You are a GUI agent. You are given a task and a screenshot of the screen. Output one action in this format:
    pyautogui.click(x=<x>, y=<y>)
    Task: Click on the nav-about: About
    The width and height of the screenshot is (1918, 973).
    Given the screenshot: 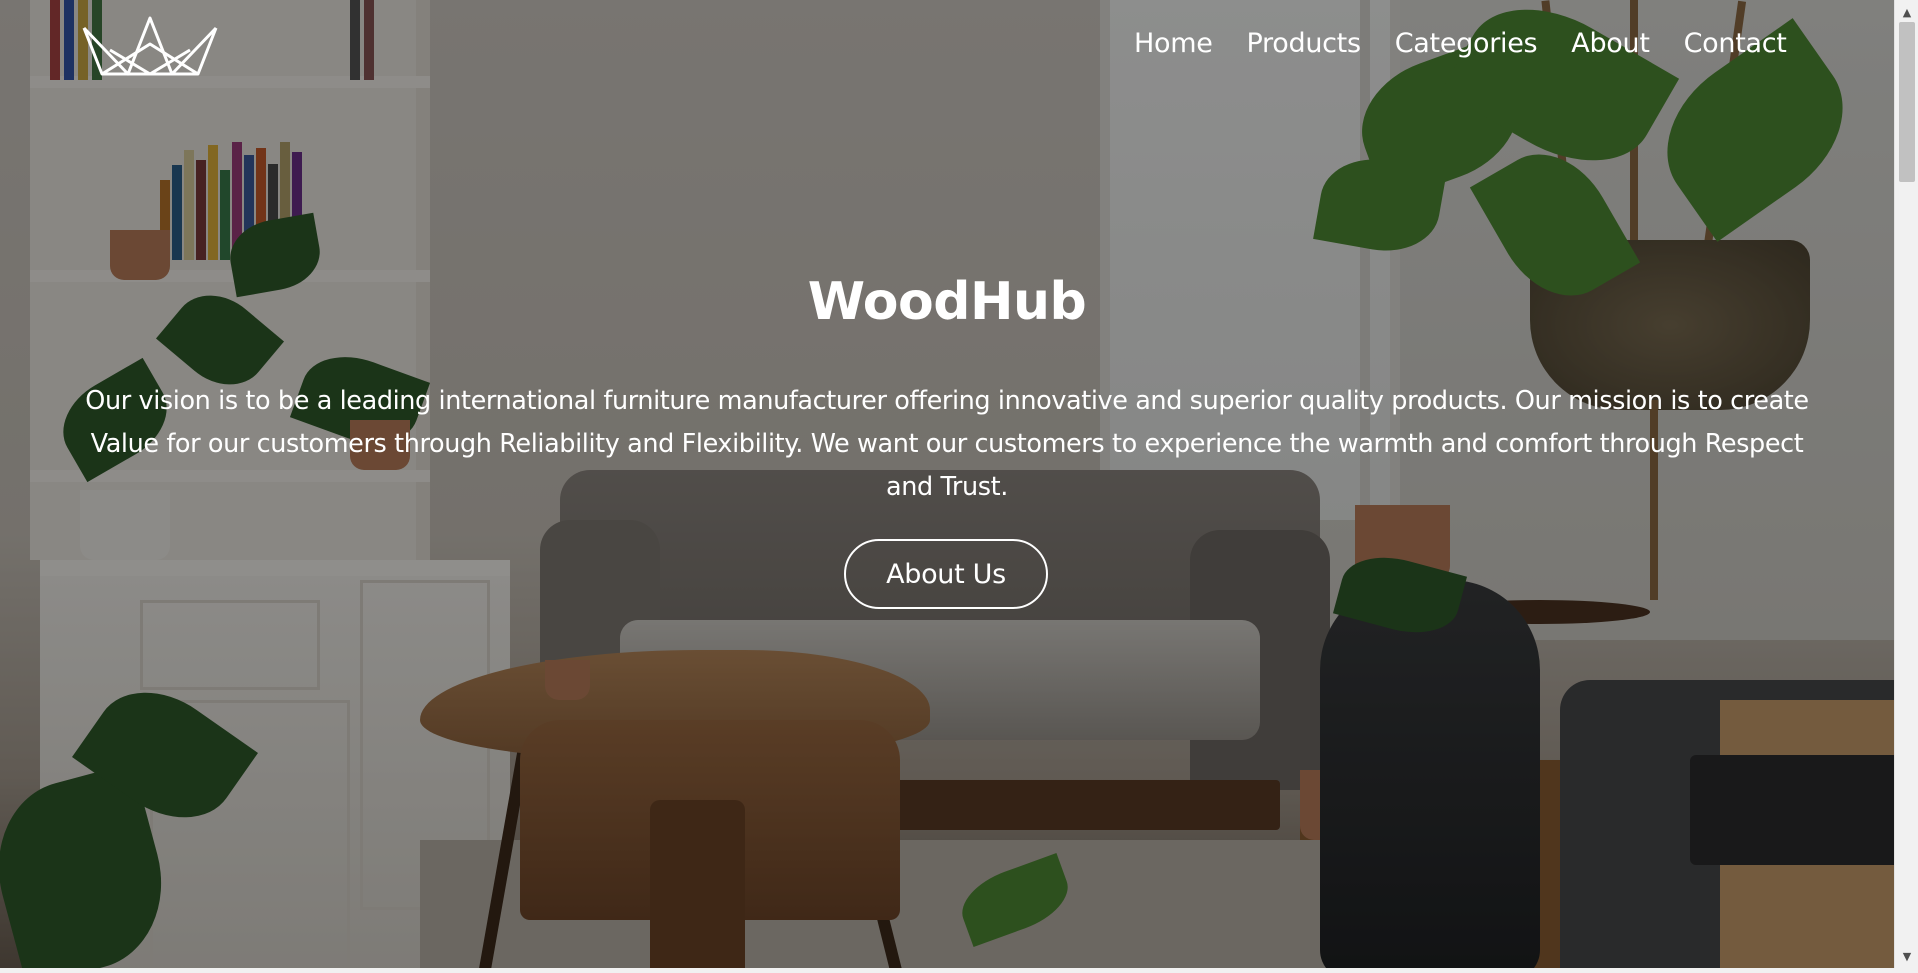 What is the action you would take?
    pyautogui.click(x=1610, y=43)
    